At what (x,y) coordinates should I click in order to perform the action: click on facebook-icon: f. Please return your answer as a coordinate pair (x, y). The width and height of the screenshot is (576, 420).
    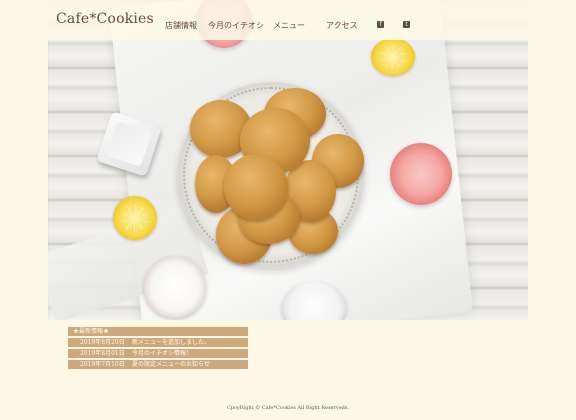
    Looking at the image, I should click on (380, 24).